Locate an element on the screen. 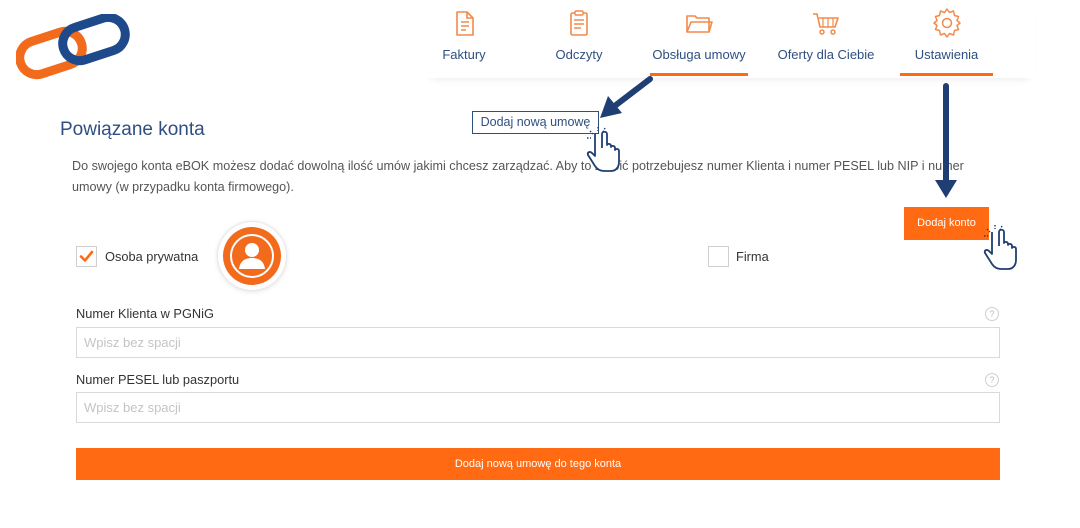  person-icon is located at coordinates (252, 256).